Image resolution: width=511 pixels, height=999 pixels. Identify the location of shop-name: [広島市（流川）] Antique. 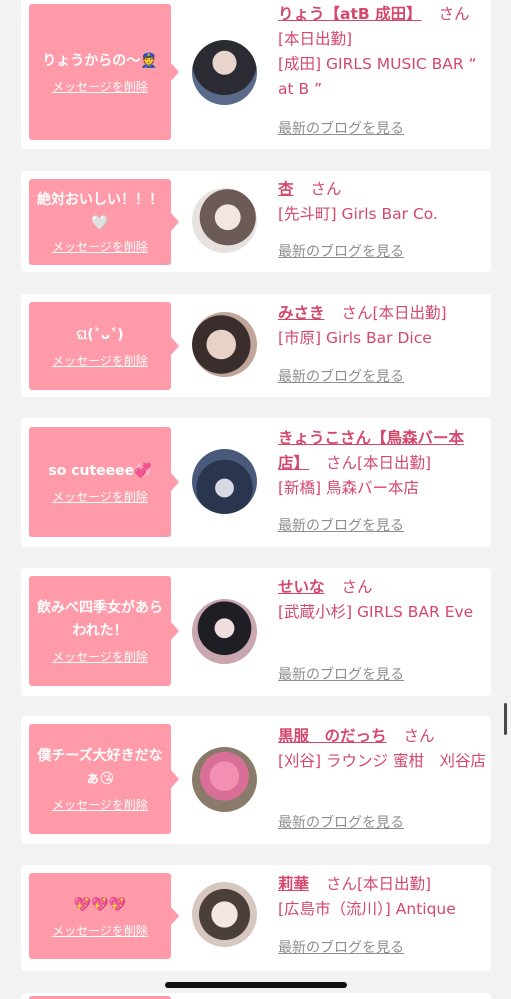
(367, 909).